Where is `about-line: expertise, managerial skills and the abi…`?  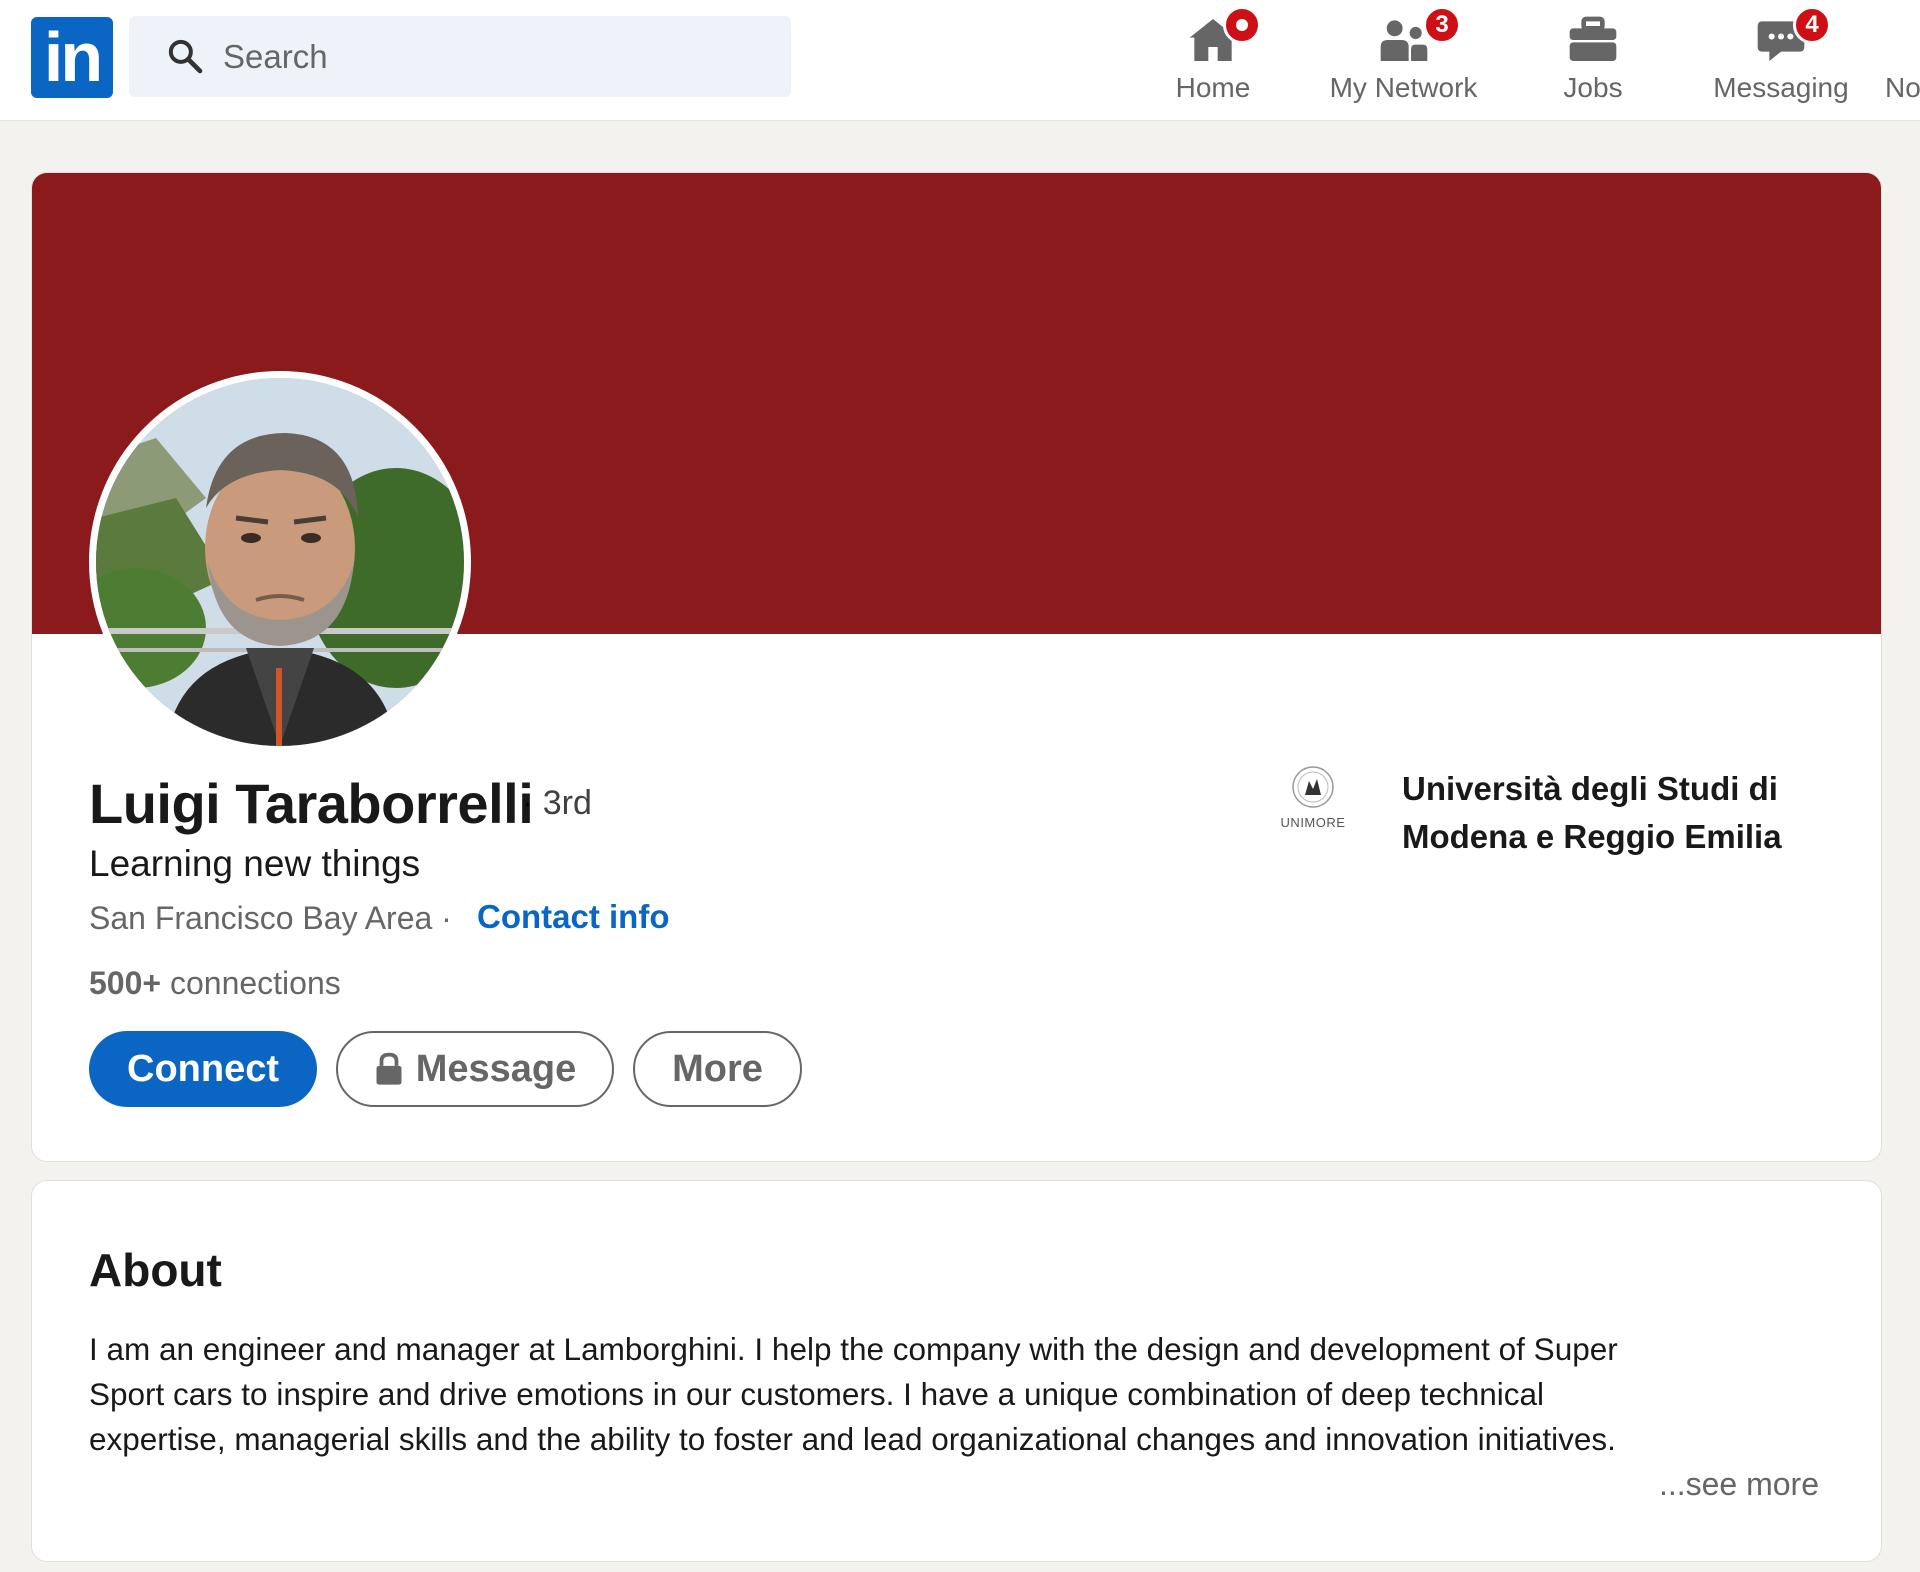
about-line: expertise, managerial skills and the abi… is located at coordinates (852, 1439).